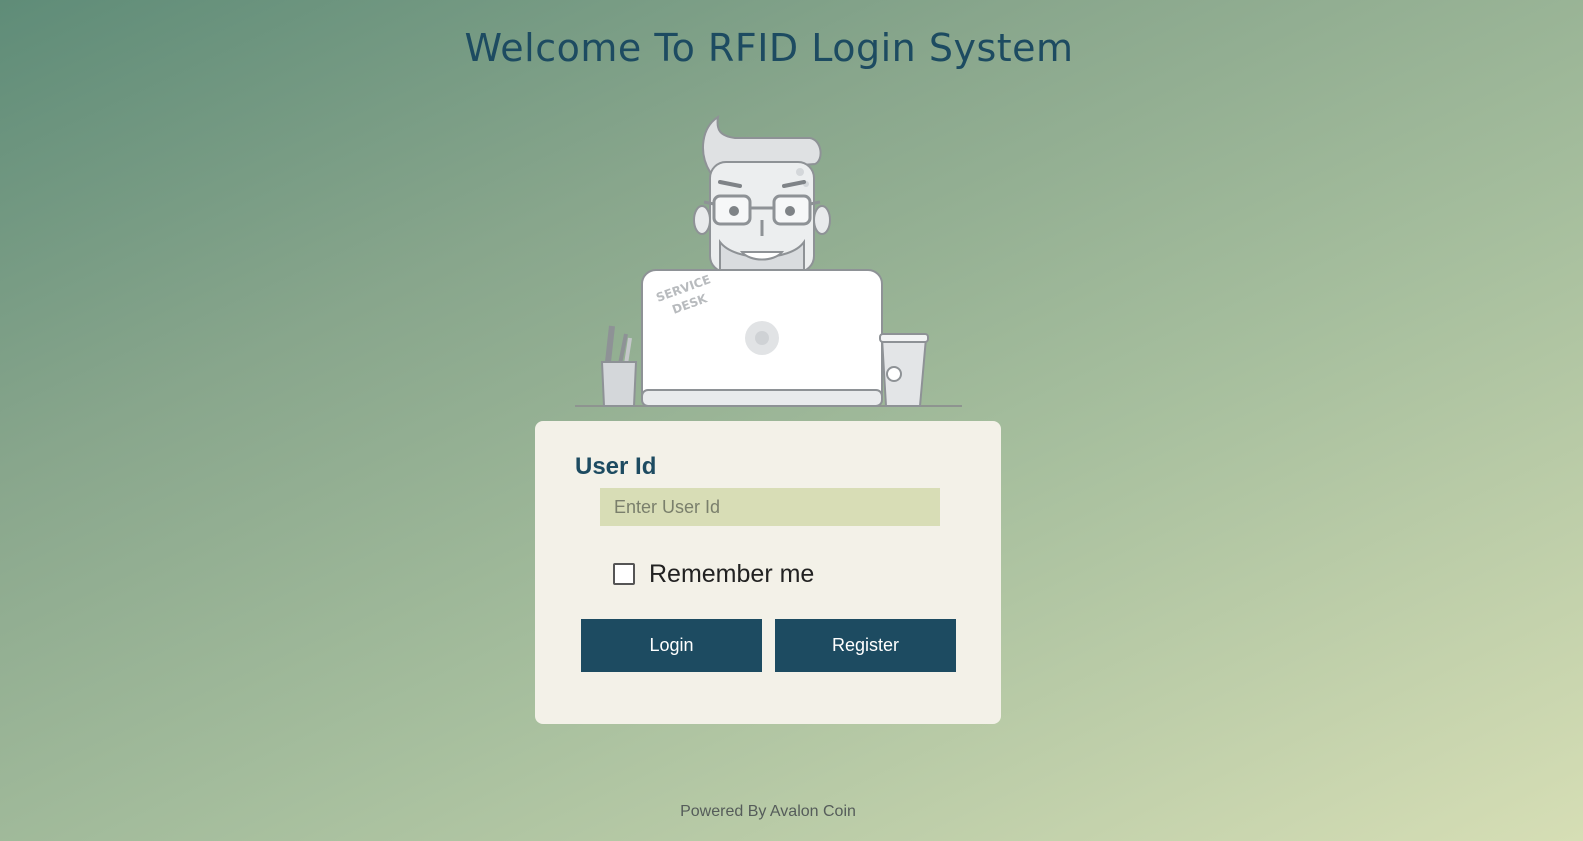 The image size is (1583, 841). What do you see at coordinates (768, 811) in the screenshot?
I see `footer-credit: Powered By Avalon Coin` at bounding box center [768, 811].